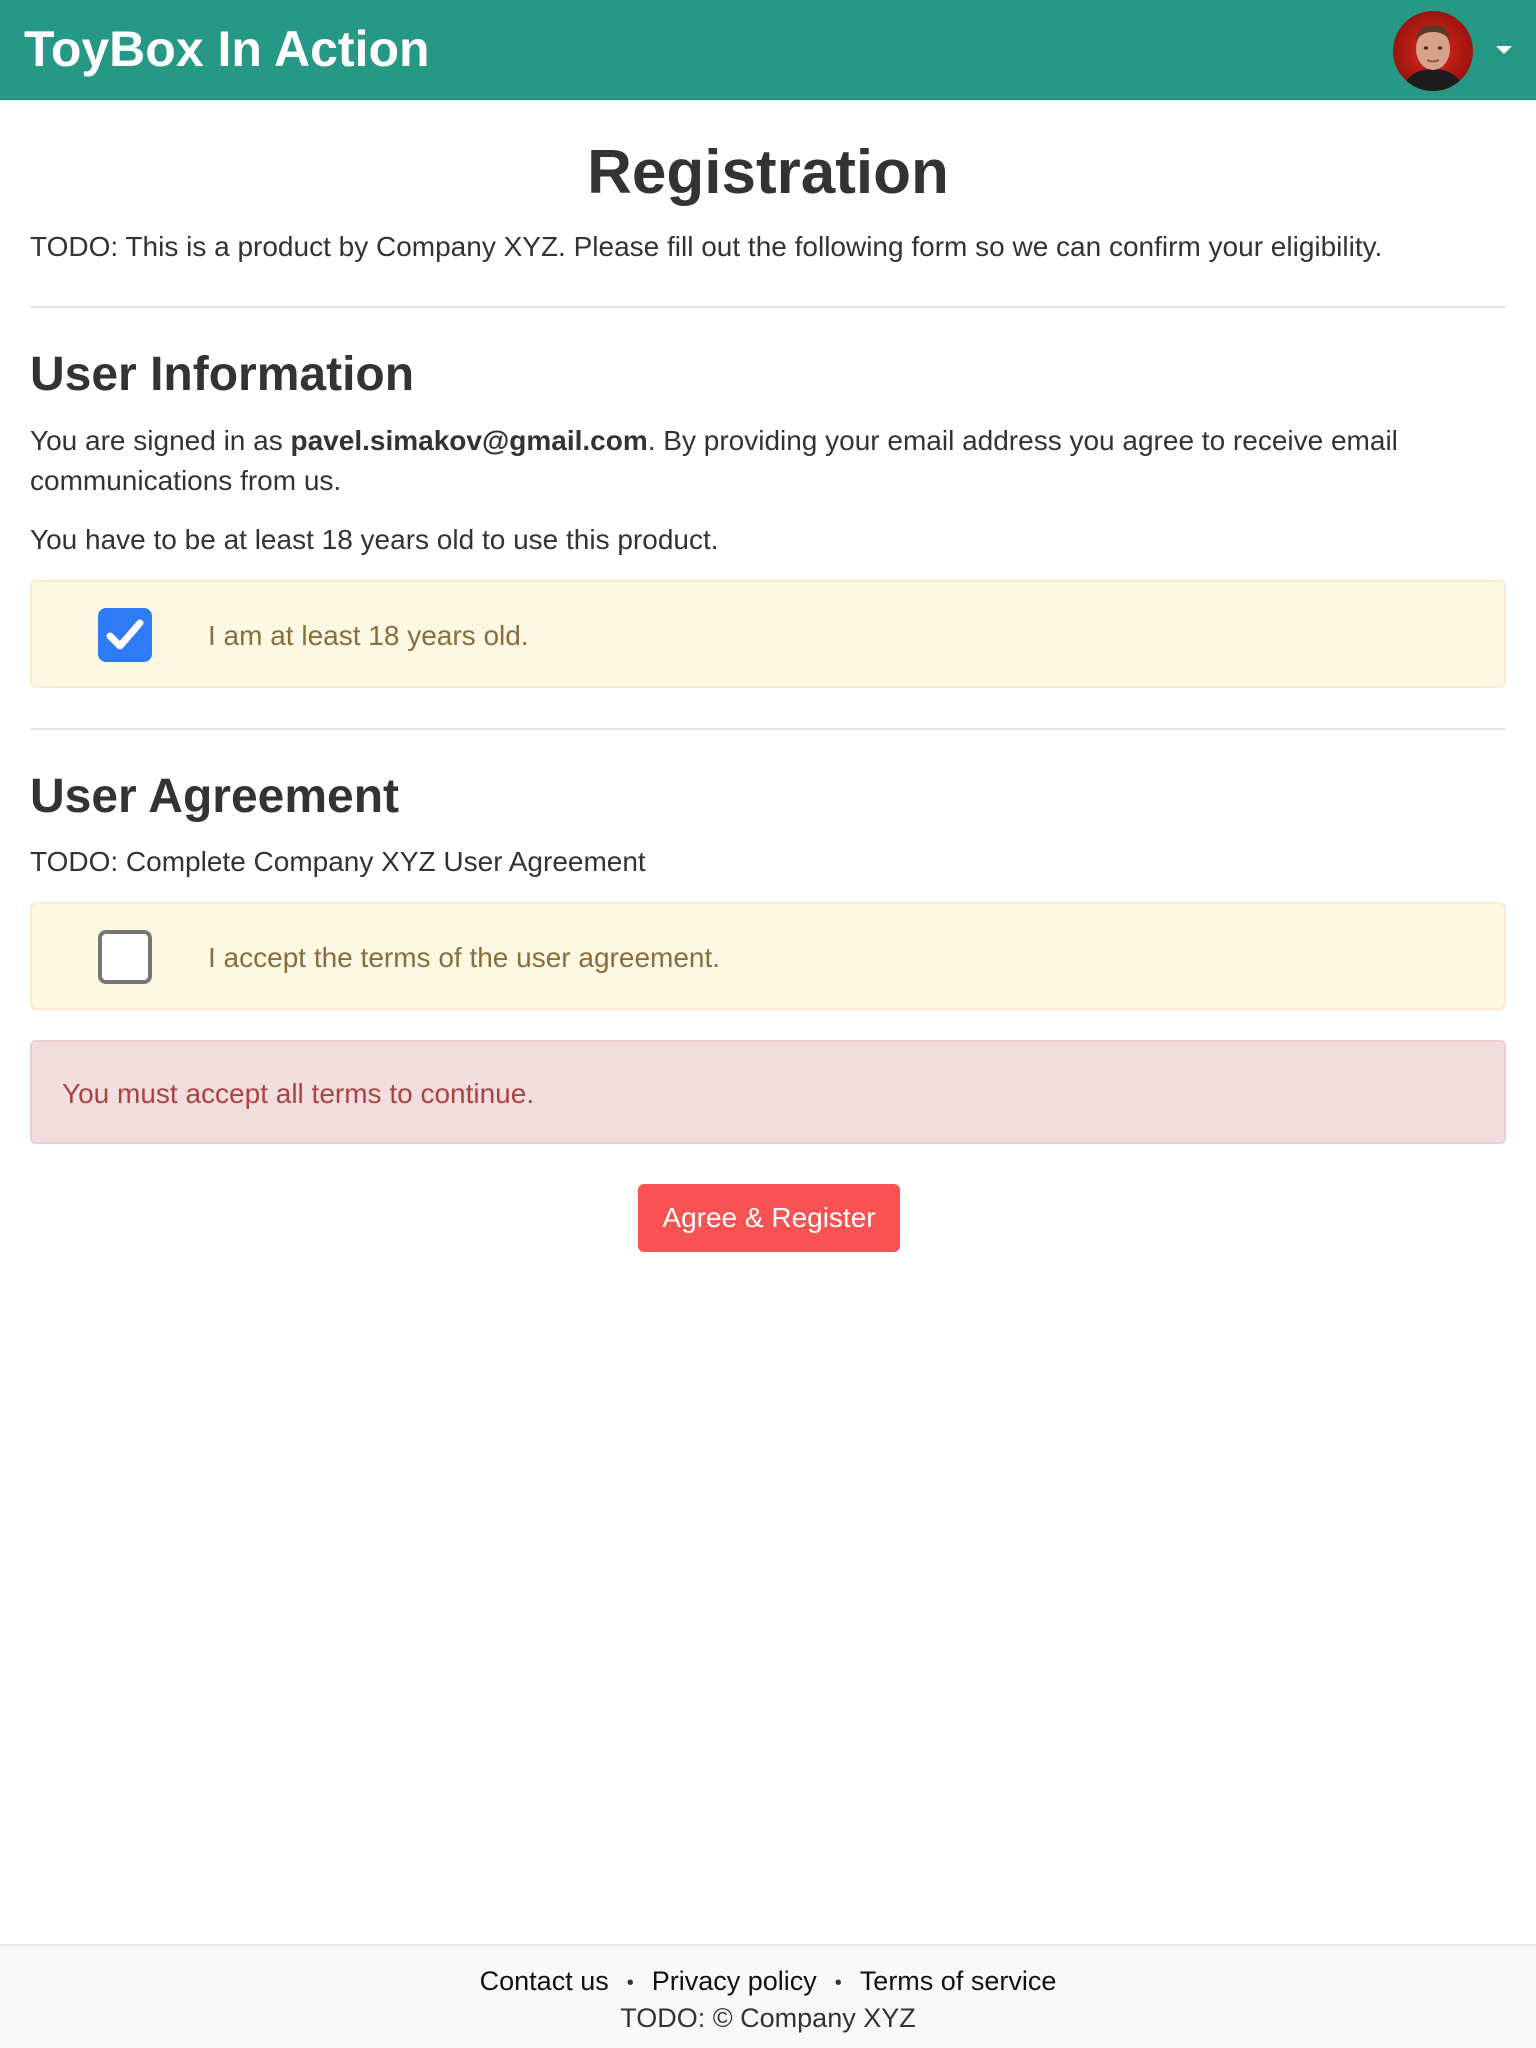 Image resolution: width=1536 pixels, height=2048 pixels. What do you see at coordinates (734, 1981) in the screenshot?
I see `privacy-policy-link: Privacy policy` at bounding box center [734, 1981].